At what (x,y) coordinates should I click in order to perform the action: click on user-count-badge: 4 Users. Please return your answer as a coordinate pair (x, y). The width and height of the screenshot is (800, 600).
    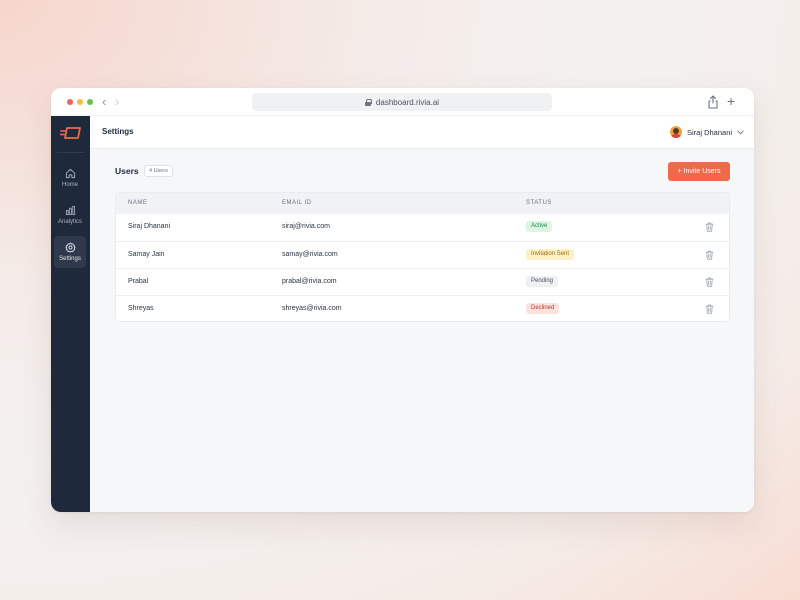
    Looking at the image, I should click on (158, 171).